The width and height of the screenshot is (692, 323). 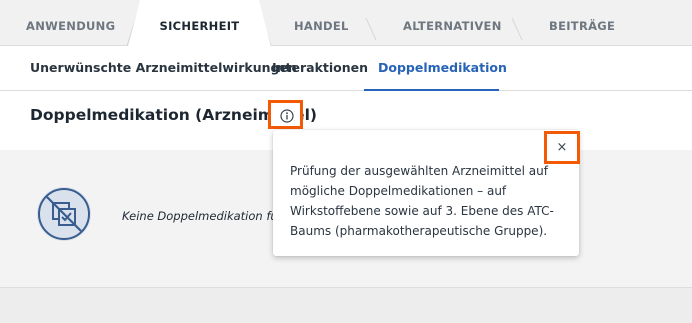 I want to click on info-button, so click(x=285, y=114).